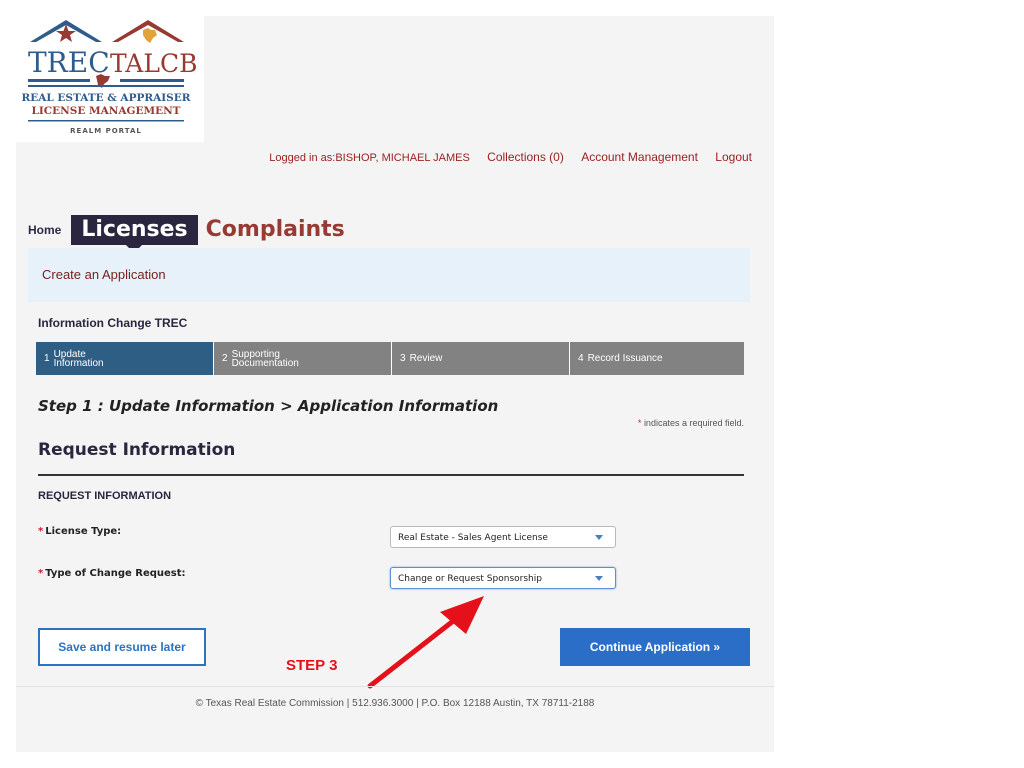  I want to click on svg-text: LICENSE MANAGEMENT, so click(105, 111).